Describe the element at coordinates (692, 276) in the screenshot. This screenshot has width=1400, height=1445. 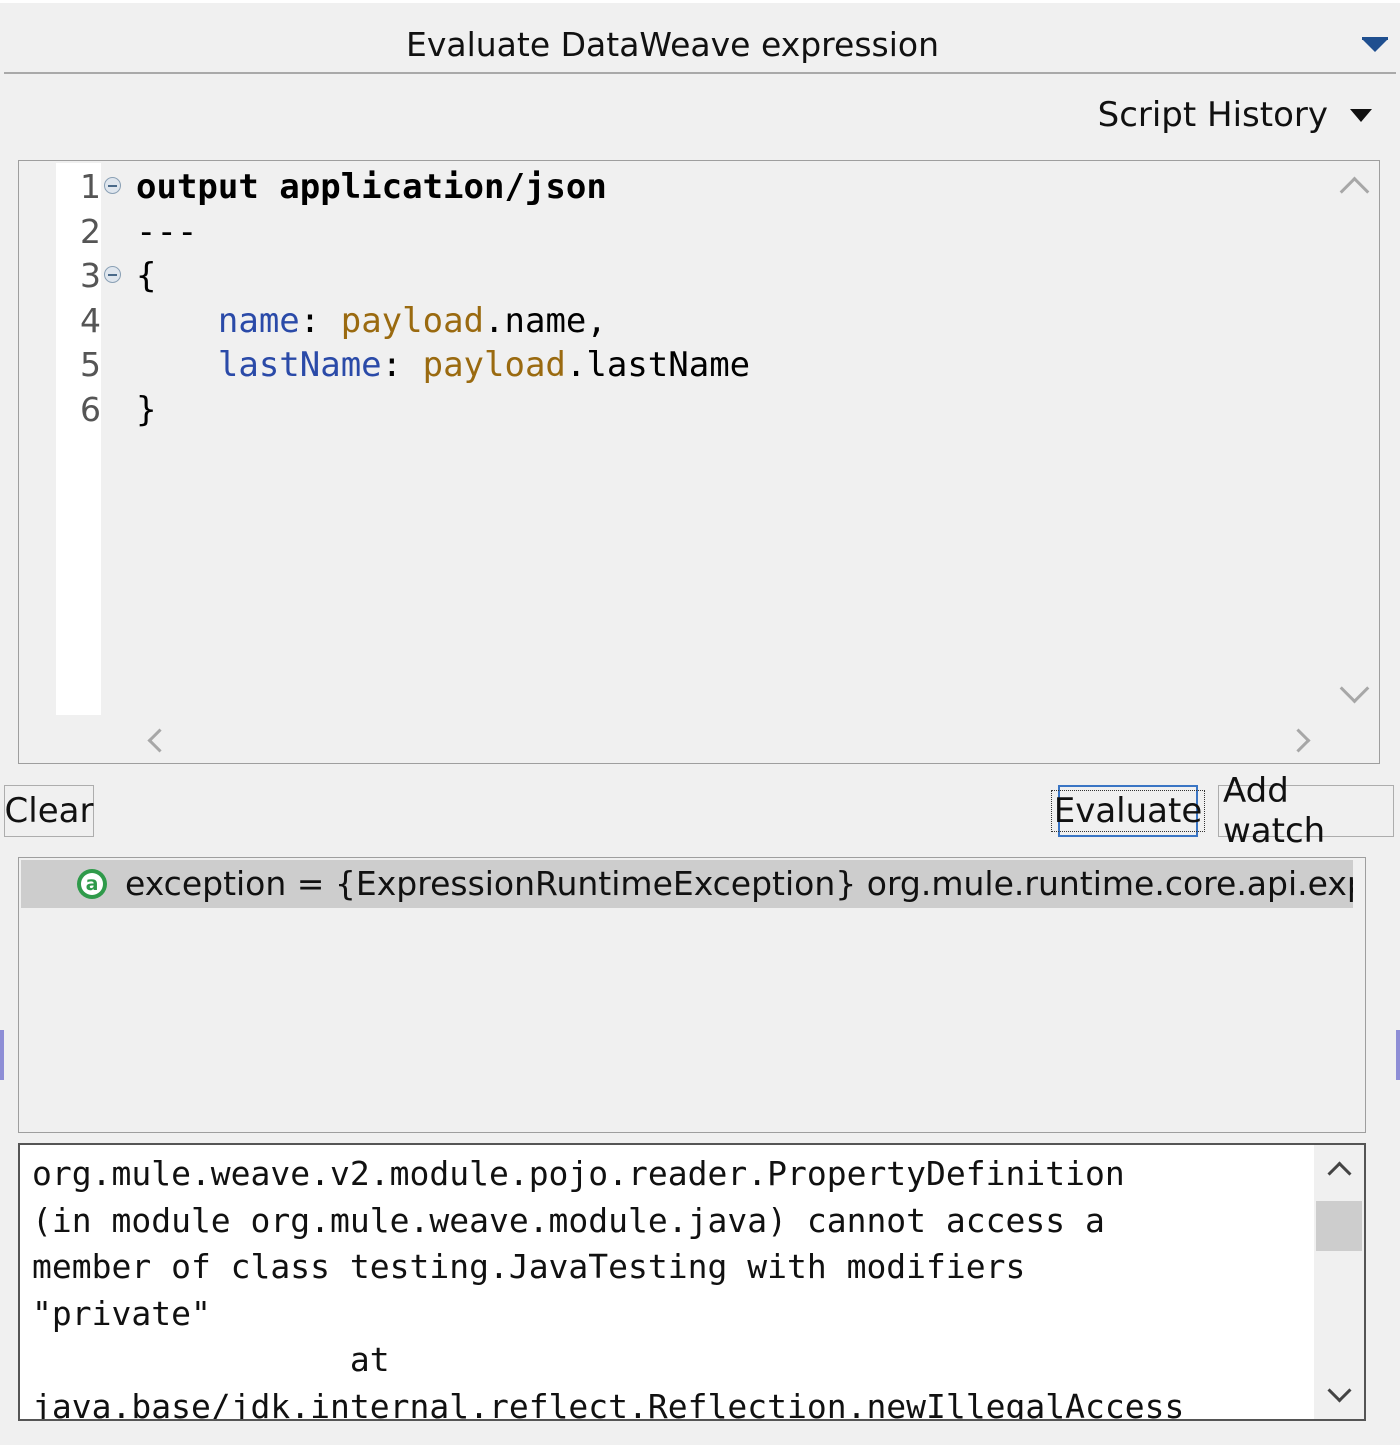
I see `code-line: 3{` at that location.